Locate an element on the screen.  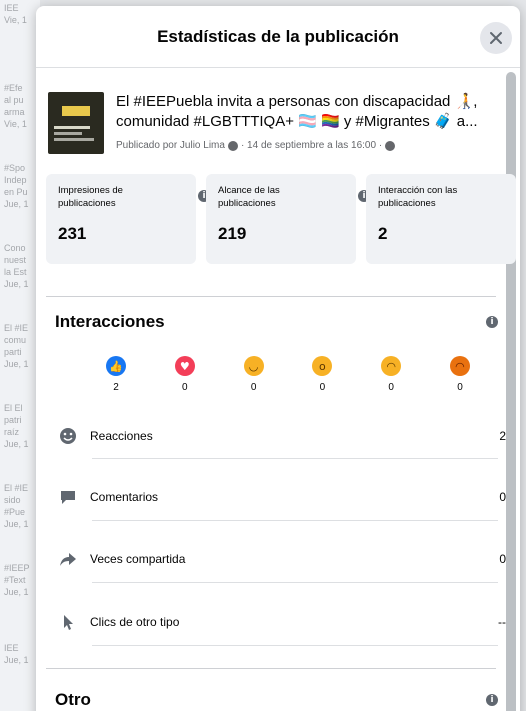
reaction-wow: o 0 is located at coordinates (322, 374).